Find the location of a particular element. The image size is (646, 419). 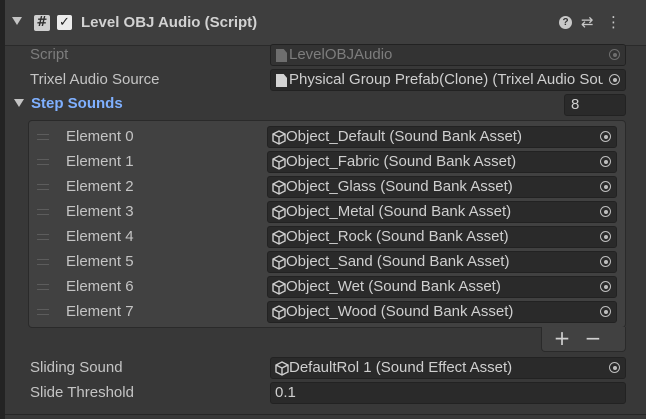

element-label: Element 6 is located at coordinates (100, 286).